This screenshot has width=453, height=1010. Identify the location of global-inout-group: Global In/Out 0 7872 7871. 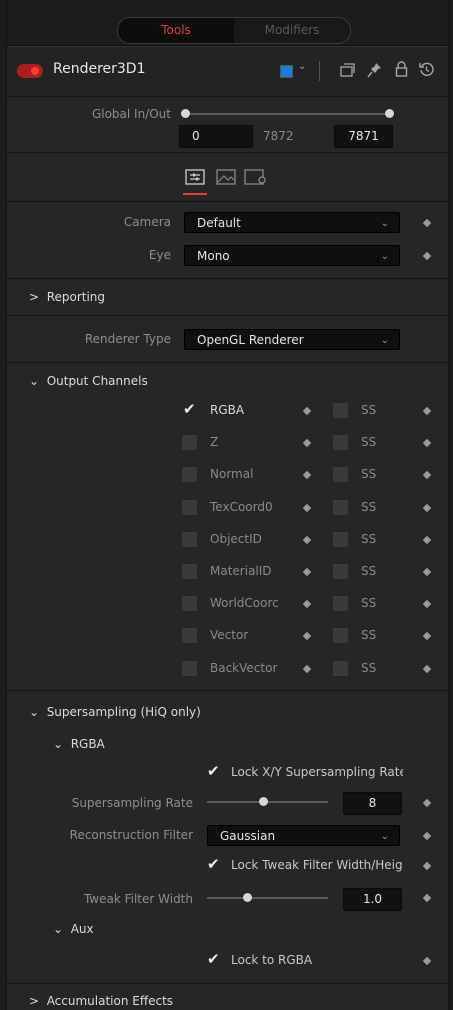
(227, 124).